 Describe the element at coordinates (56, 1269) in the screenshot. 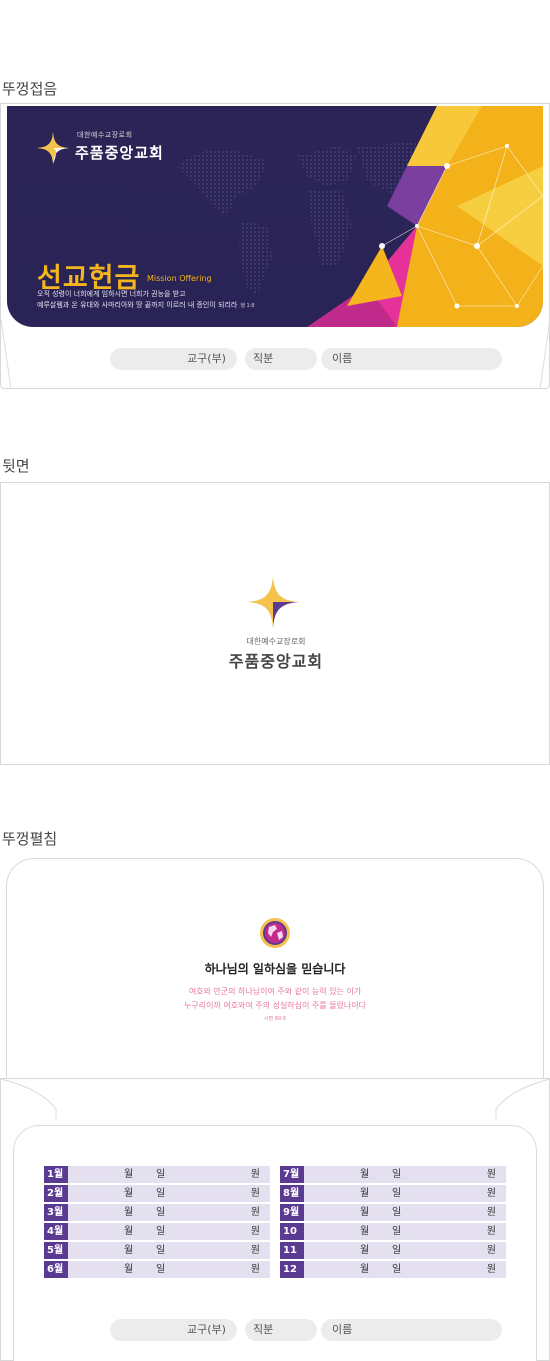

I see `month-label: 6월` at that location.